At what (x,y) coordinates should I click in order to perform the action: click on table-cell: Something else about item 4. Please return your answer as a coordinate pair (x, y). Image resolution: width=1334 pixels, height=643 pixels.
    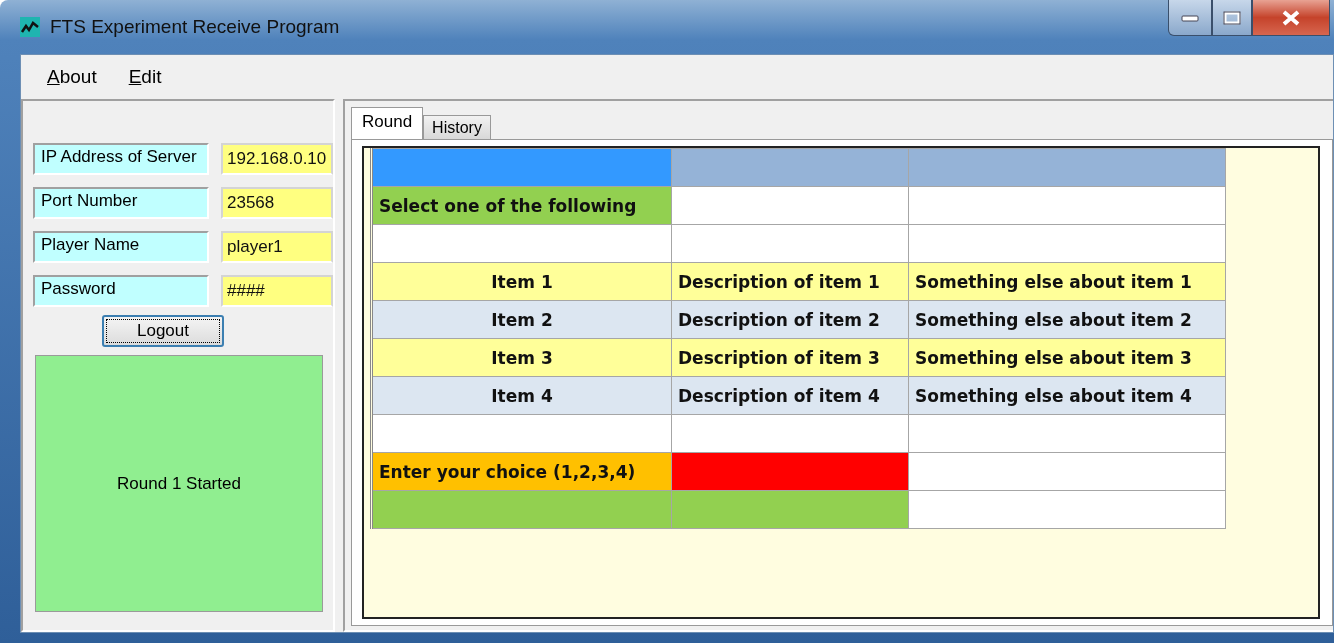
    Looking at the image, I should click on (1067, 395).